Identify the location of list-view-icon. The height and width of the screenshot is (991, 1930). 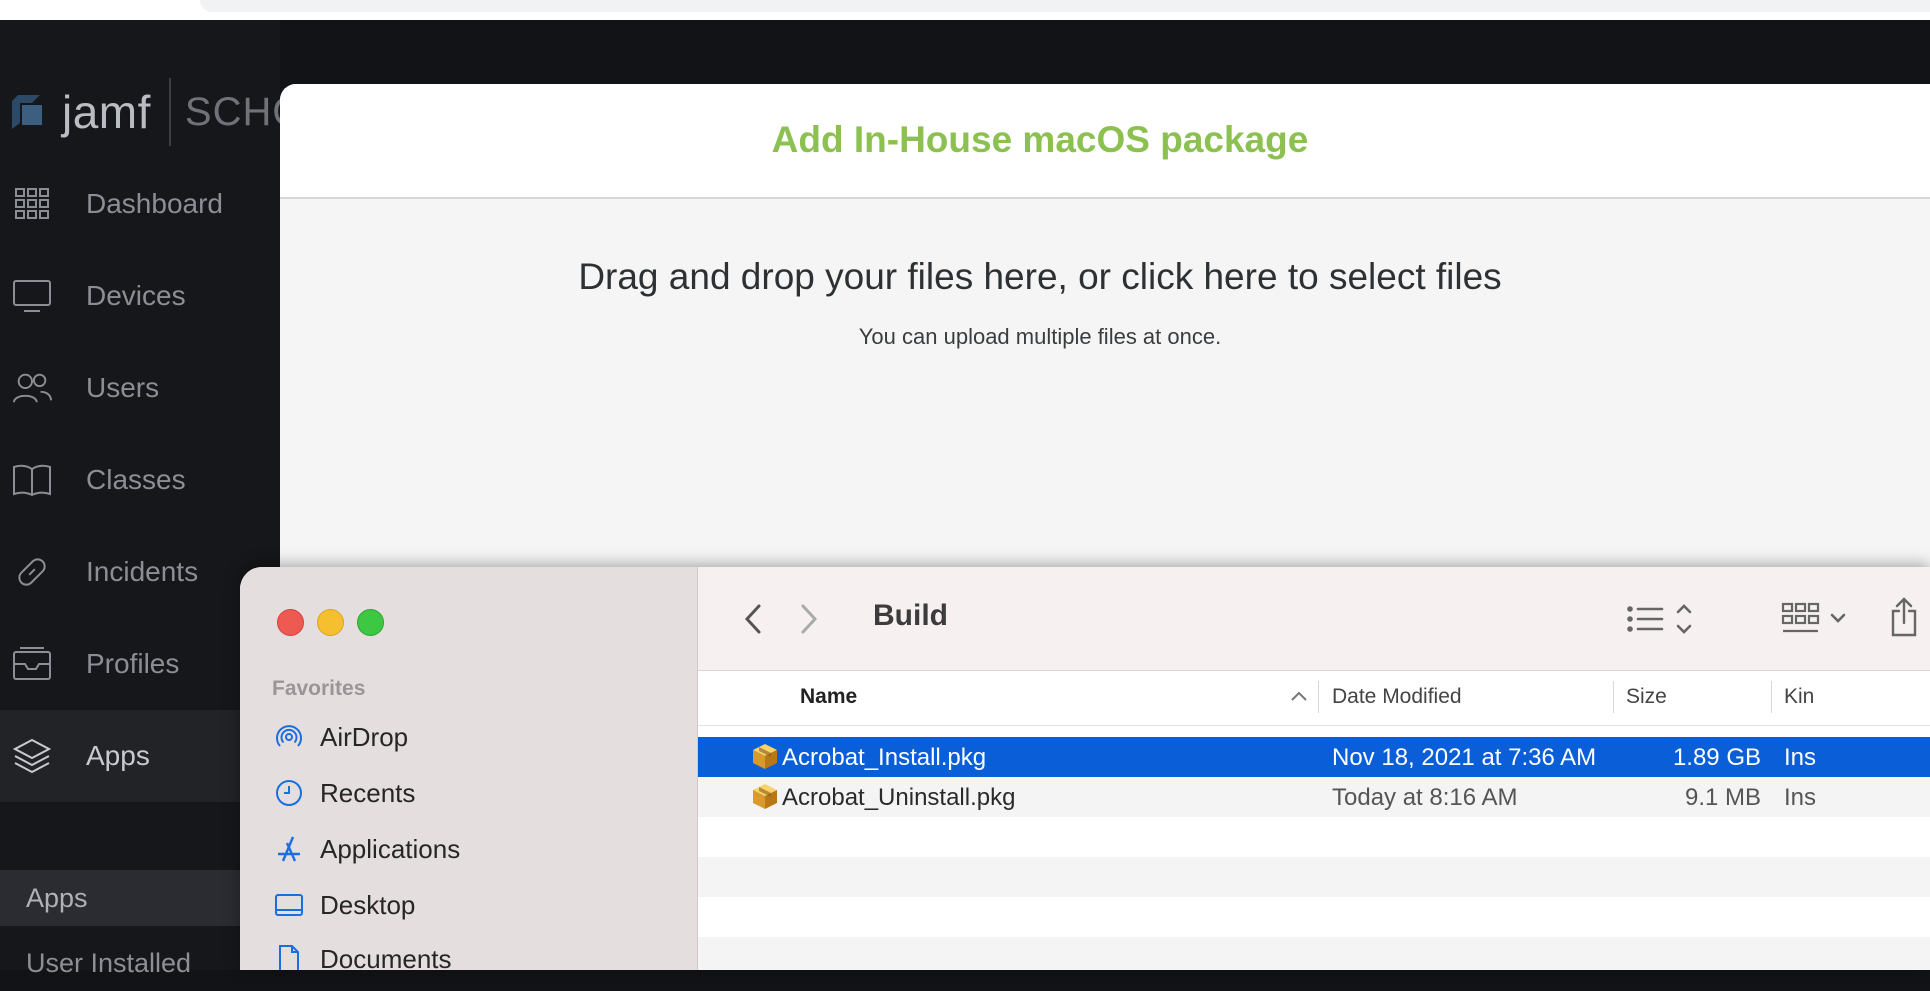
(1661, 619).